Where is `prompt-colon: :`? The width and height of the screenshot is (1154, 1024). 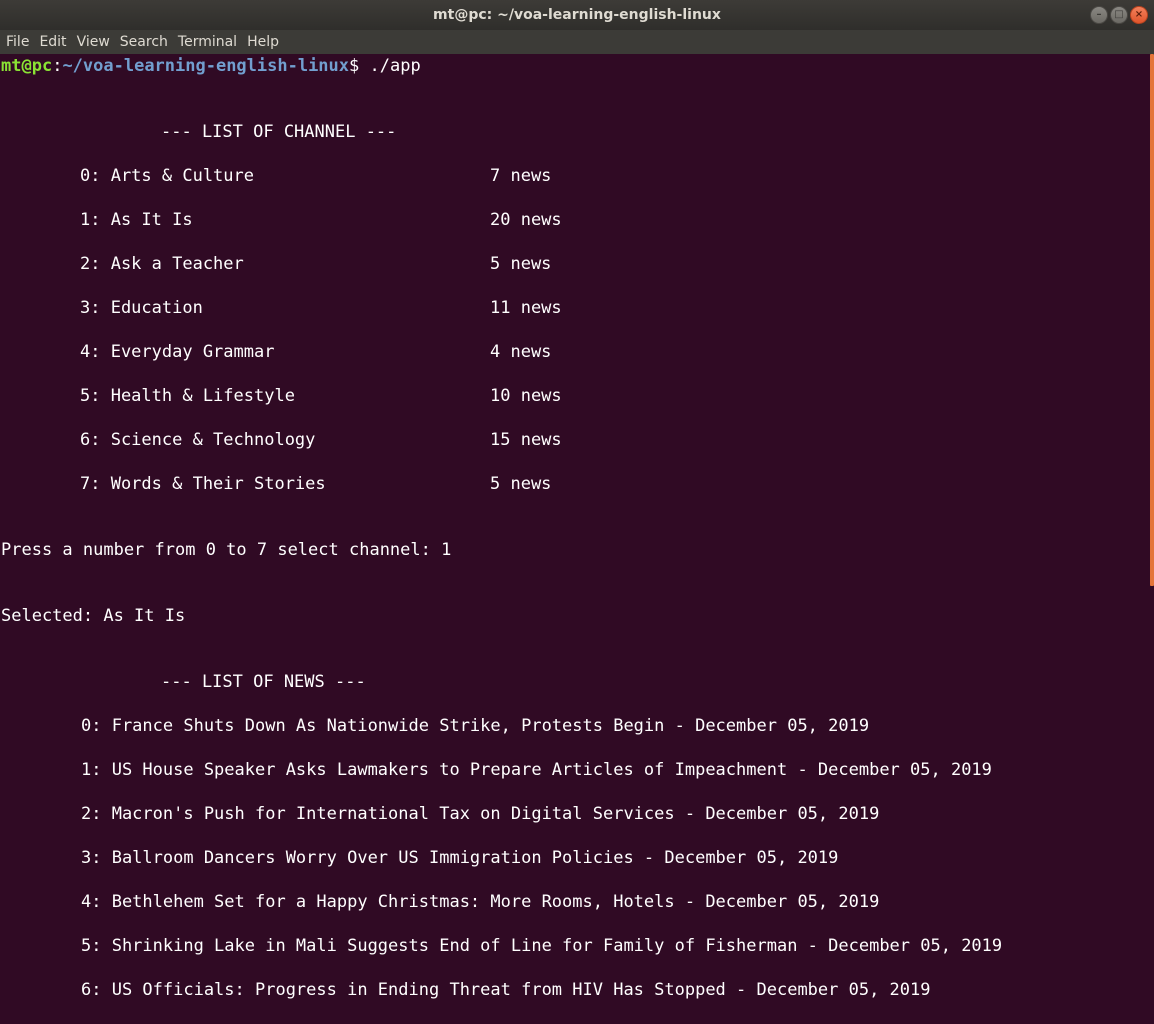 prompt-colon: : is located at coordinates (57, 66).